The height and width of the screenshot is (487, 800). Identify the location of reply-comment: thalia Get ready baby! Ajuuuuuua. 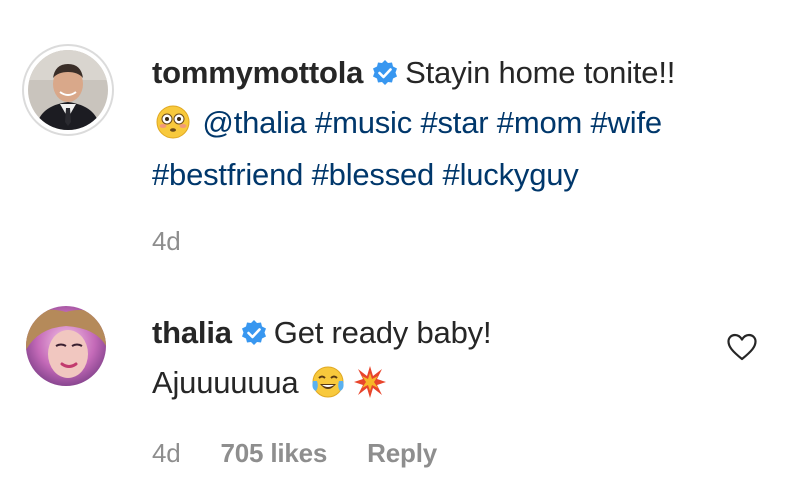
(432, 361).